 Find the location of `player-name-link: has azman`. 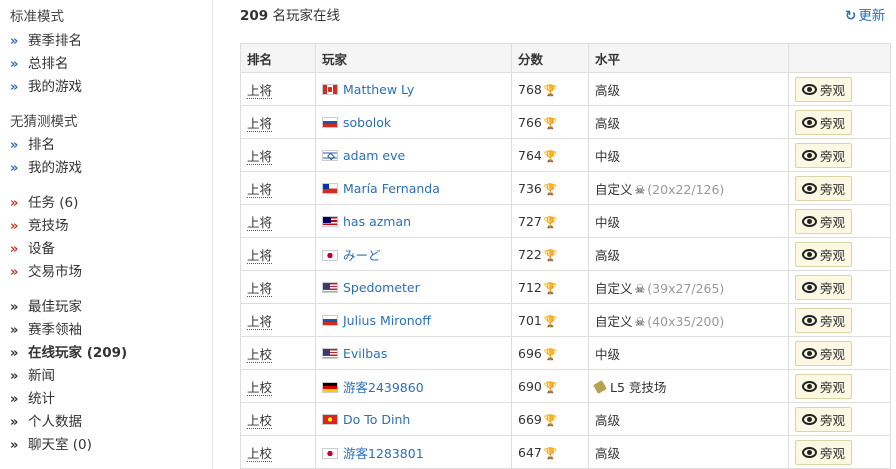

player-name-link: has azman is located at coordinates (377, 221).